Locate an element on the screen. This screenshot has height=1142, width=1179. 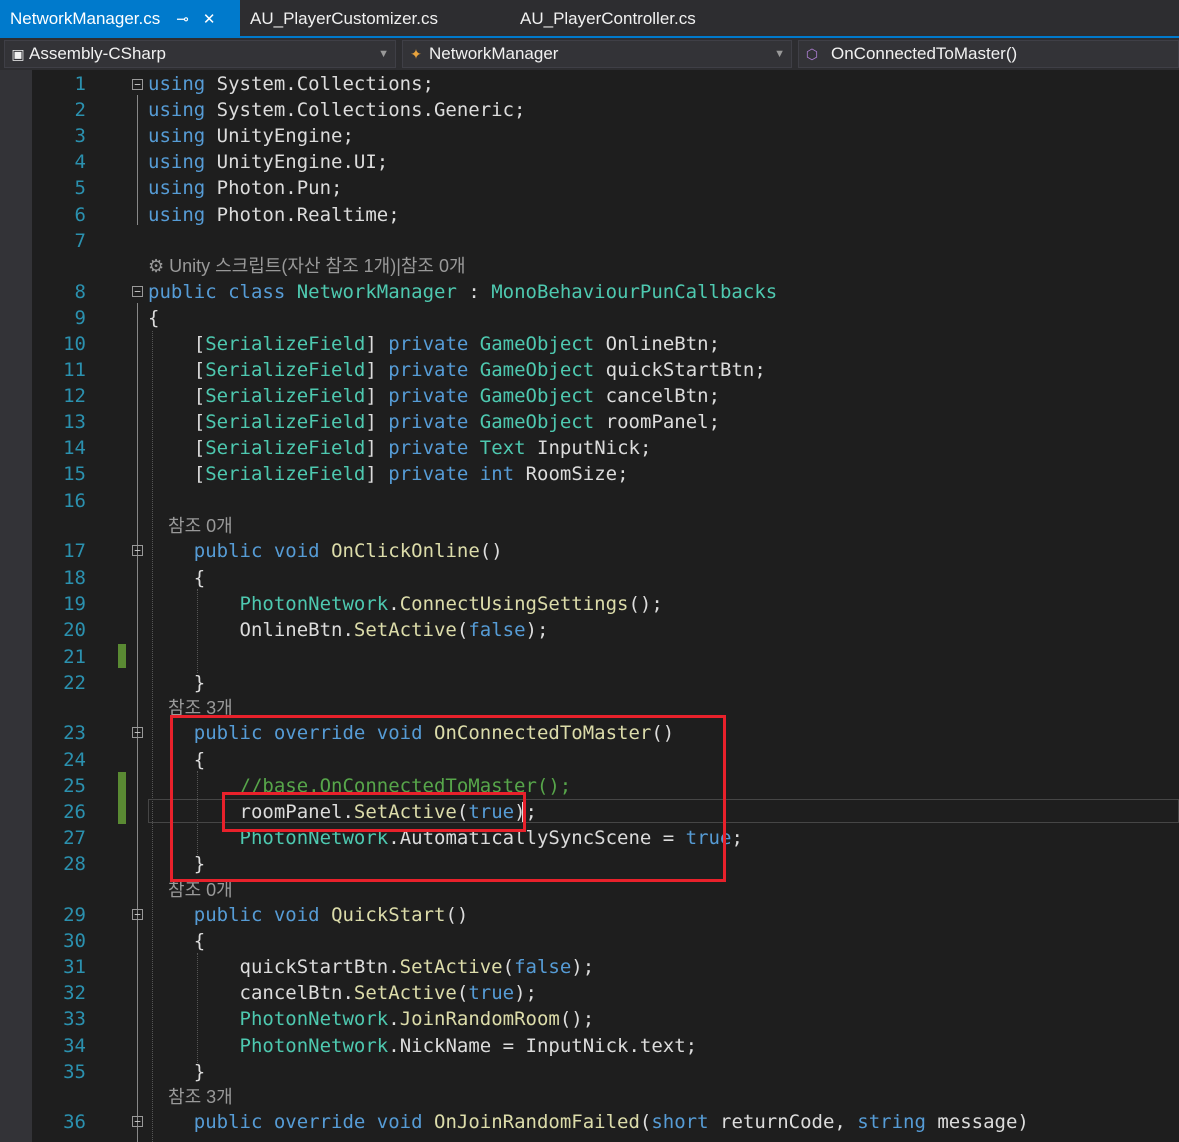
line-number: 30 is located at coordinates (74, 941).